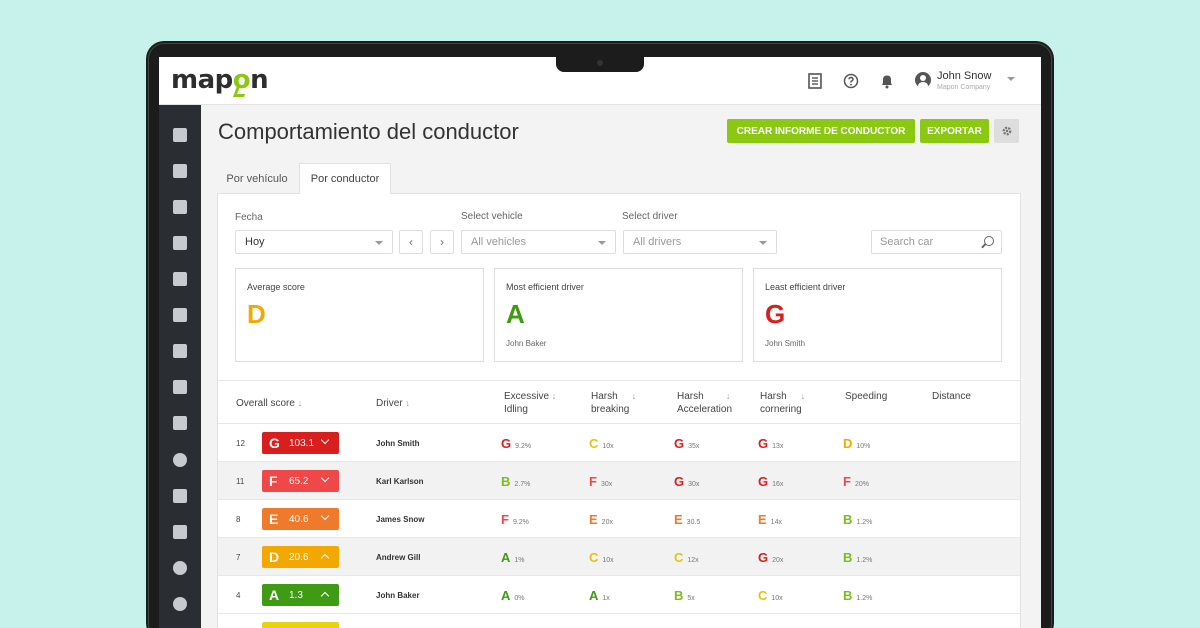 The width and height of the screenshot is (1200, 628). I want to click on rank: 4, so click(238, 595).